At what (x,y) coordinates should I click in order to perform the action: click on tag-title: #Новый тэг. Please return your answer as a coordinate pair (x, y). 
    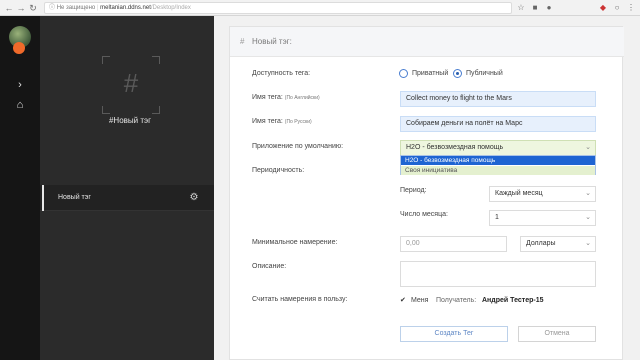
    Looking at the image, I should click on (130, 120).